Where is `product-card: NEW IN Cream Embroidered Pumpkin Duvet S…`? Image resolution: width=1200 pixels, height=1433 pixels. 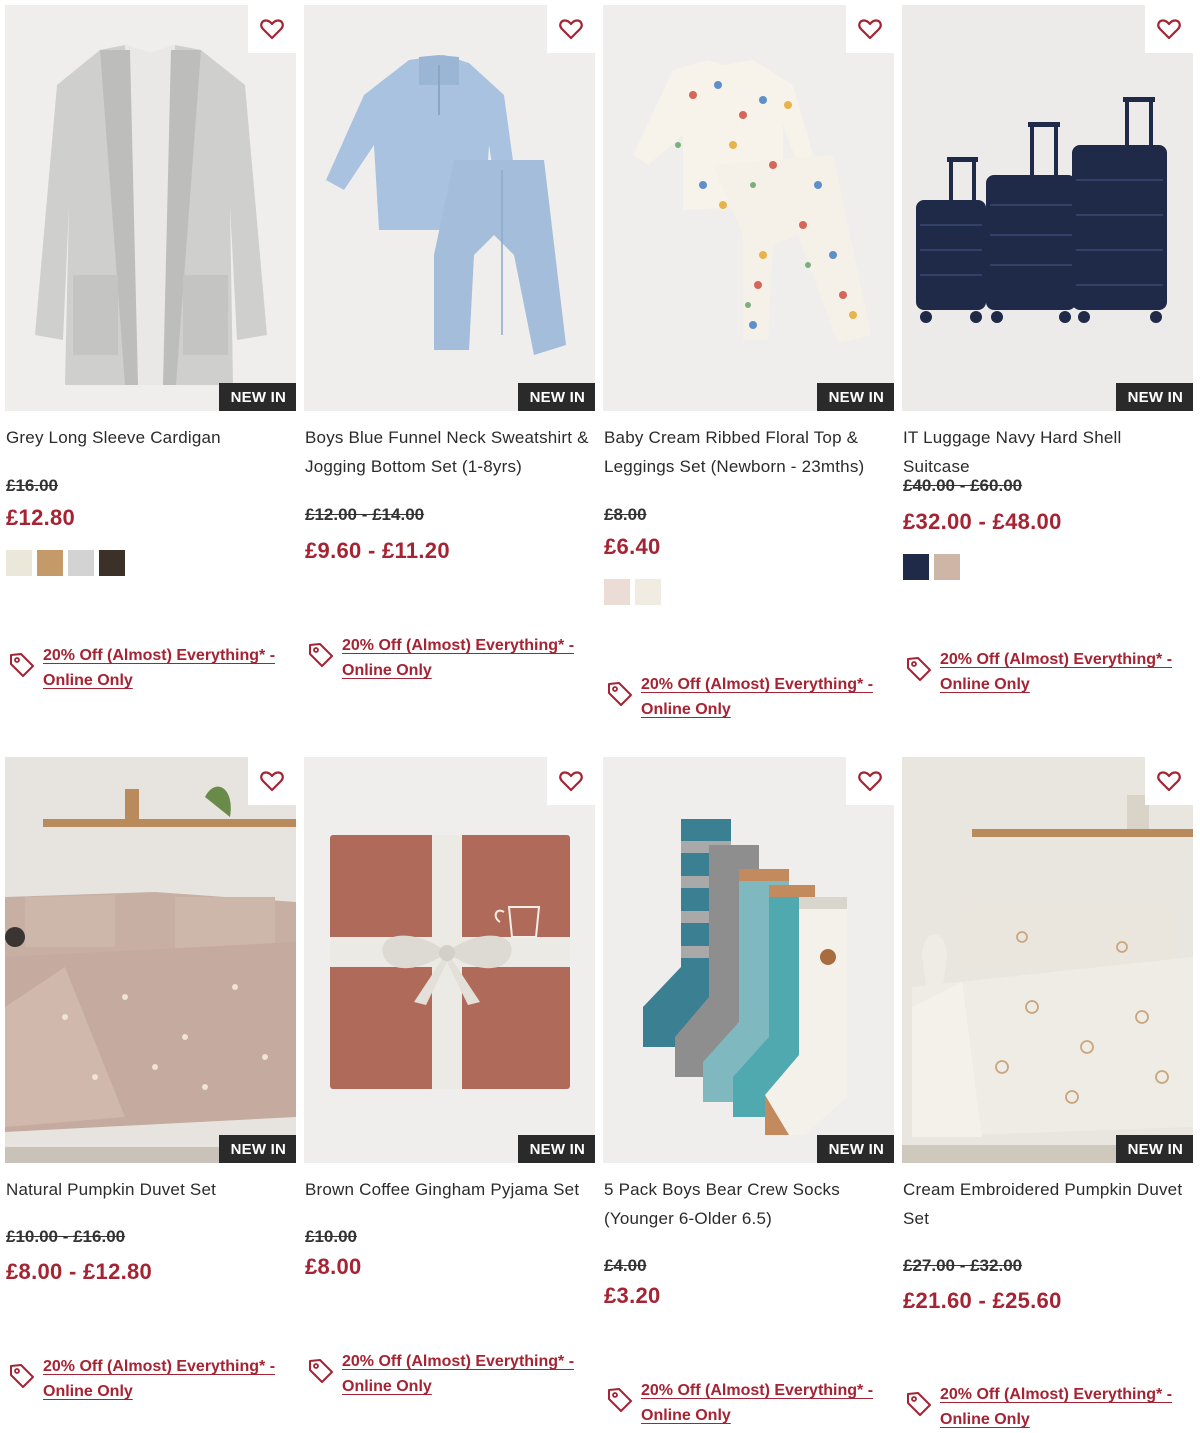 product-card: NEW IN Cream Embroidered Pumpkin Duvet S… is located at coordinates (1047, 1092).